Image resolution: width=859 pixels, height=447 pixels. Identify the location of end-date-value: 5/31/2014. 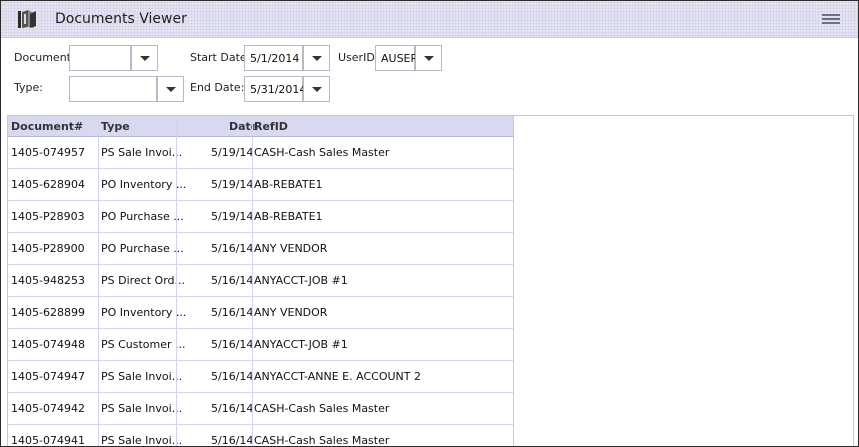
(278, 89).